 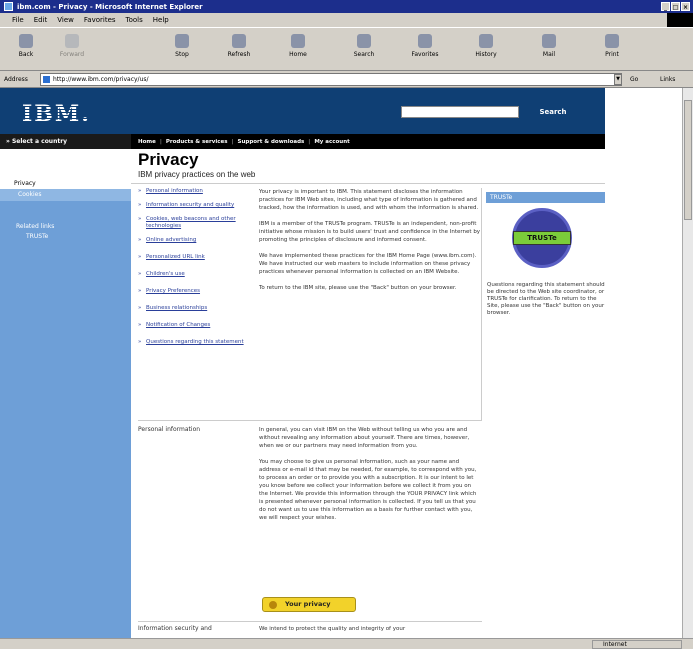 I want to click on maximize-icon: □, so click(x=675, y=6).